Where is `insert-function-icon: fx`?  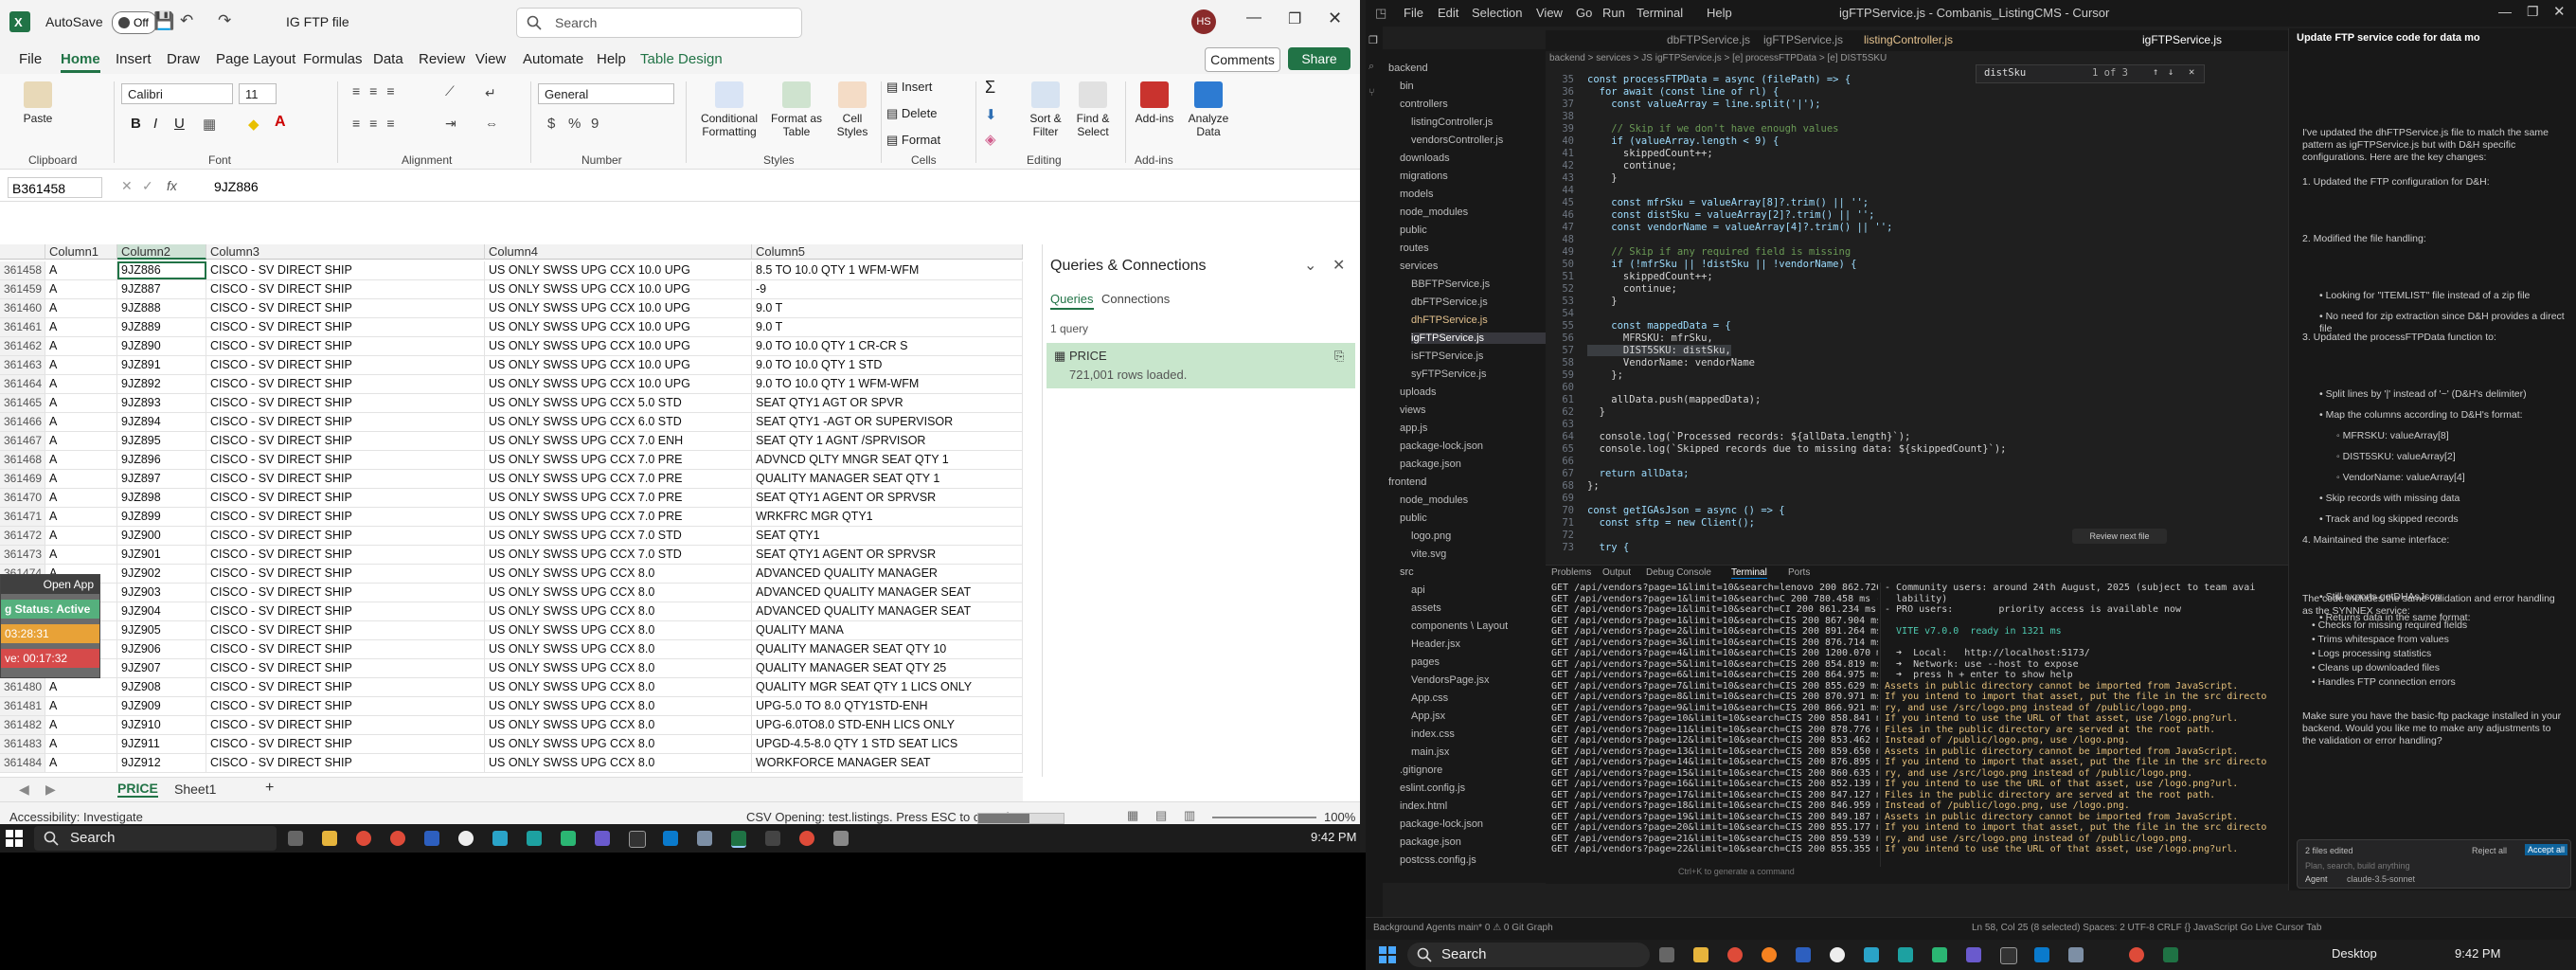
insert-function-icon: fx is located at coordinates (172, 185).